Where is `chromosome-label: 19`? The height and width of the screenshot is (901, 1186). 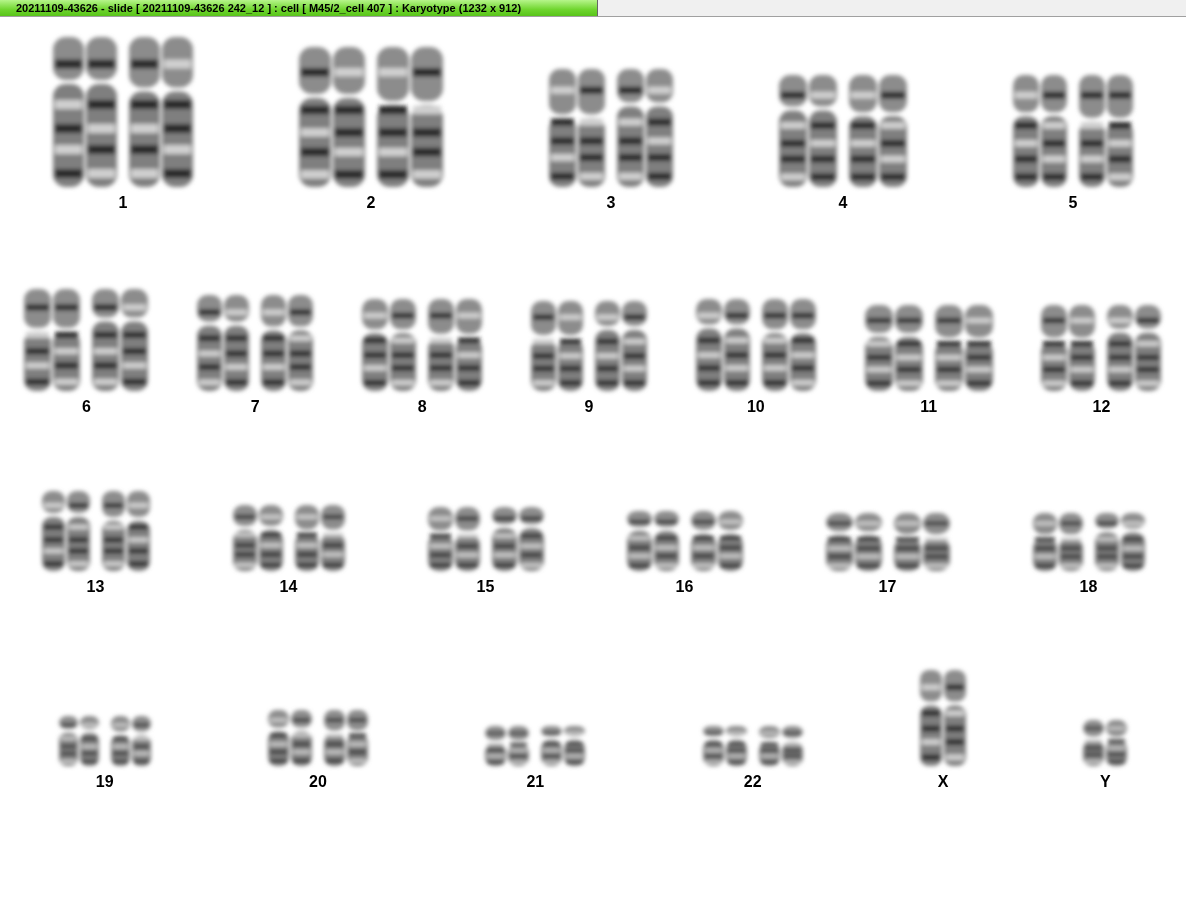
chromosome-label: 19 is located at coordinates (104, 782).